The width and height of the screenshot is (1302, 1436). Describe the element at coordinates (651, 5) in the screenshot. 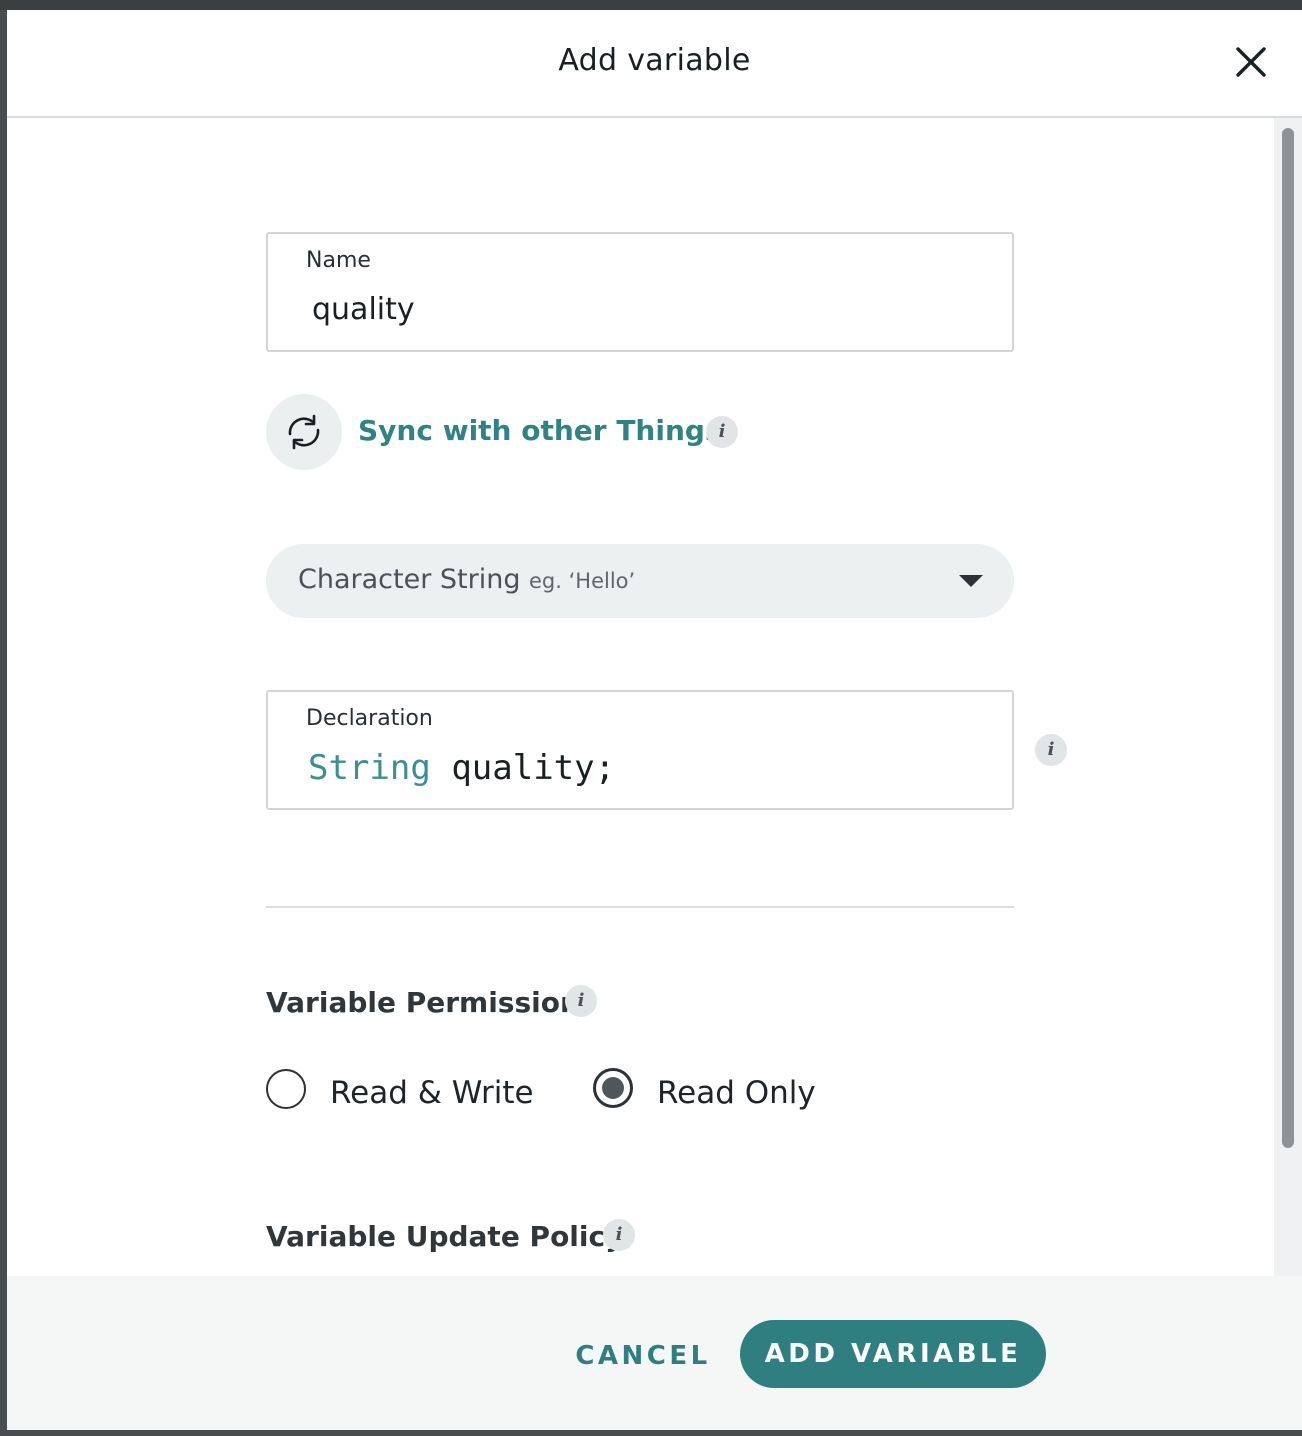

I see `backdrop` at that location.